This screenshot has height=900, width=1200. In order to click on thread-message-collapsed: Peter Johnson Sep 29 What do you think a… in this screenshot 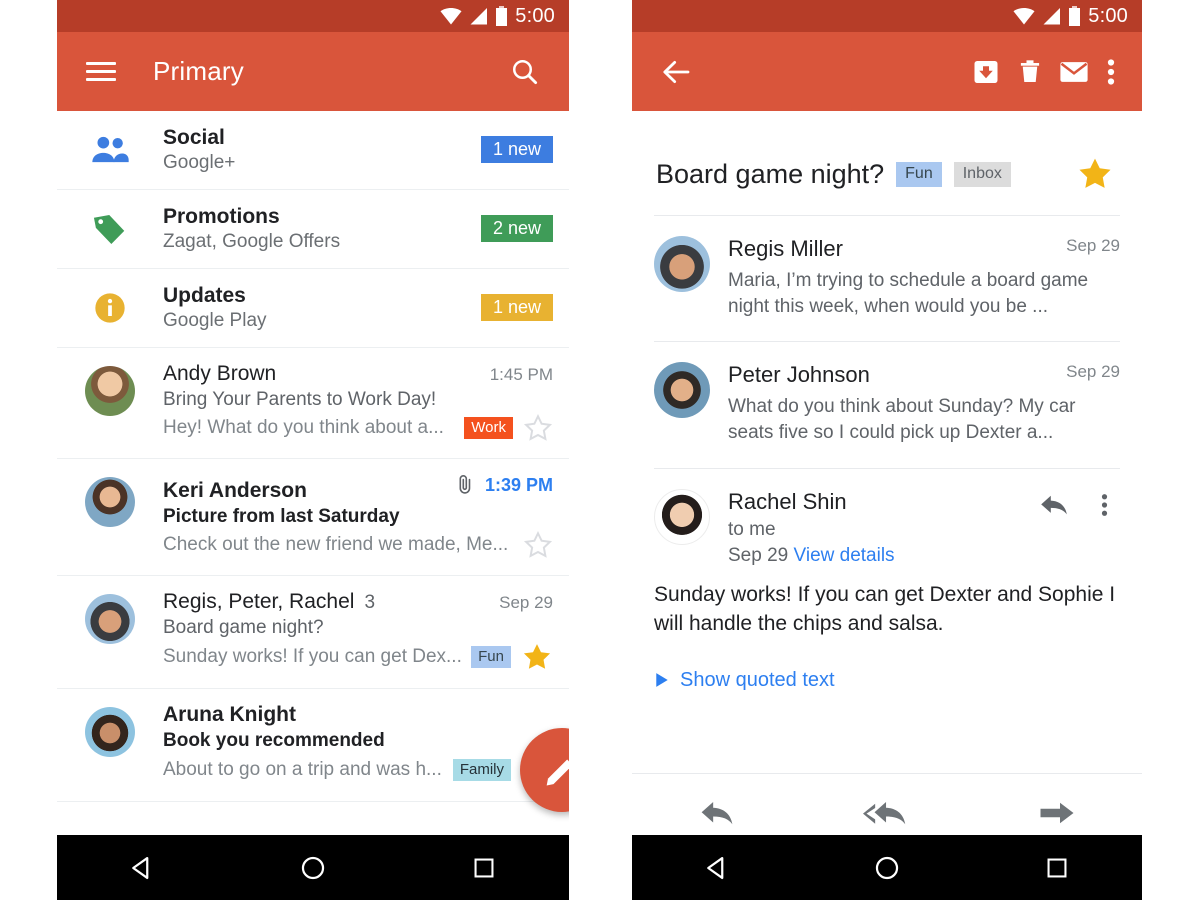, I will do `click(887, 404)`.